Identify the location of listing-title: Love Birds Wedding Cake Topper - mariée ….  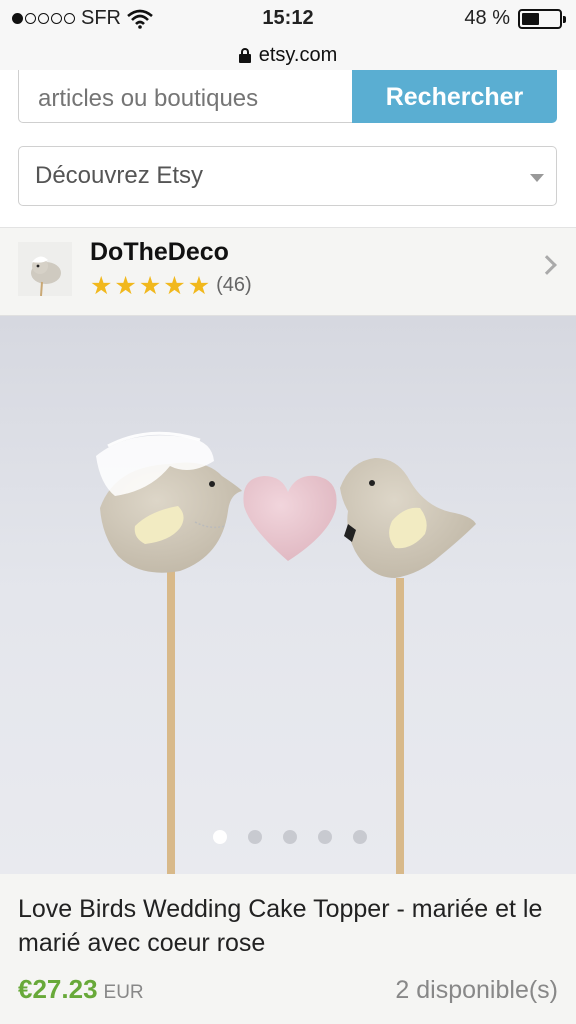
(280, 926).